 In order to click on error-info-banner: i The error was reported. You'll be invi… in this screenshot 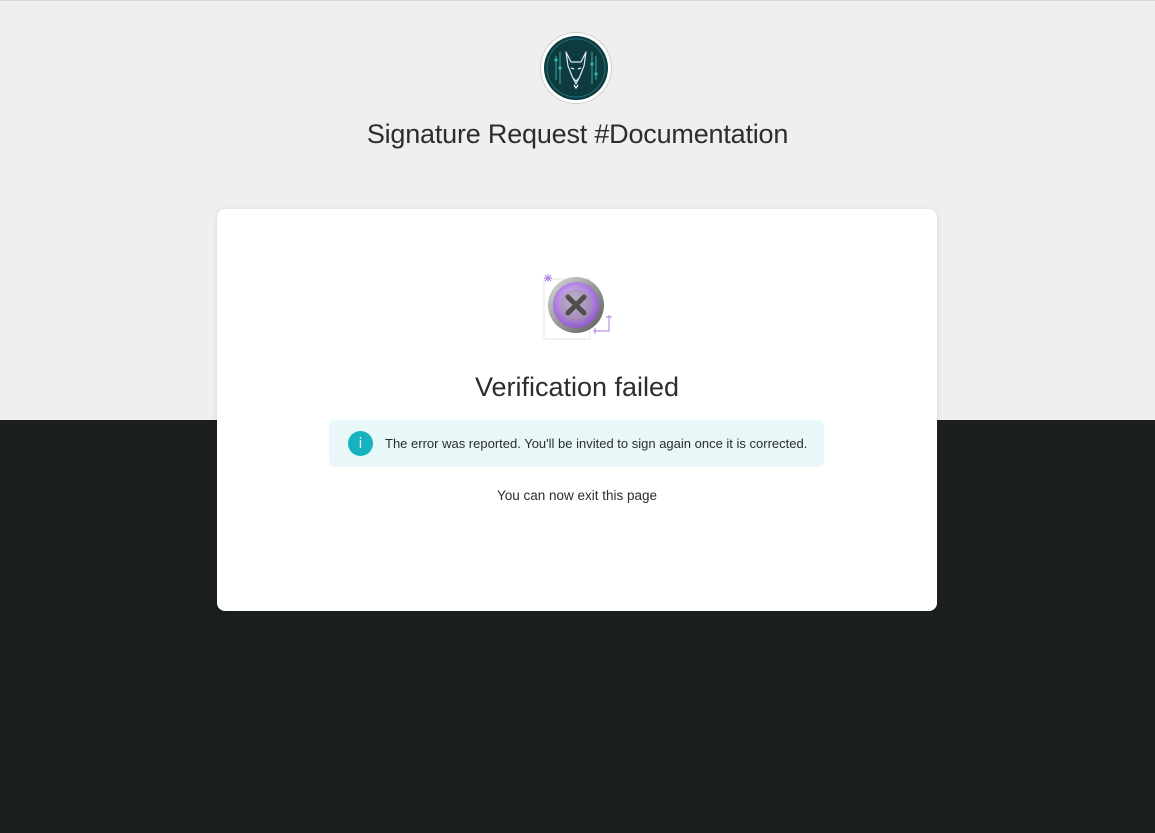, I will do `click(576, 443)`.